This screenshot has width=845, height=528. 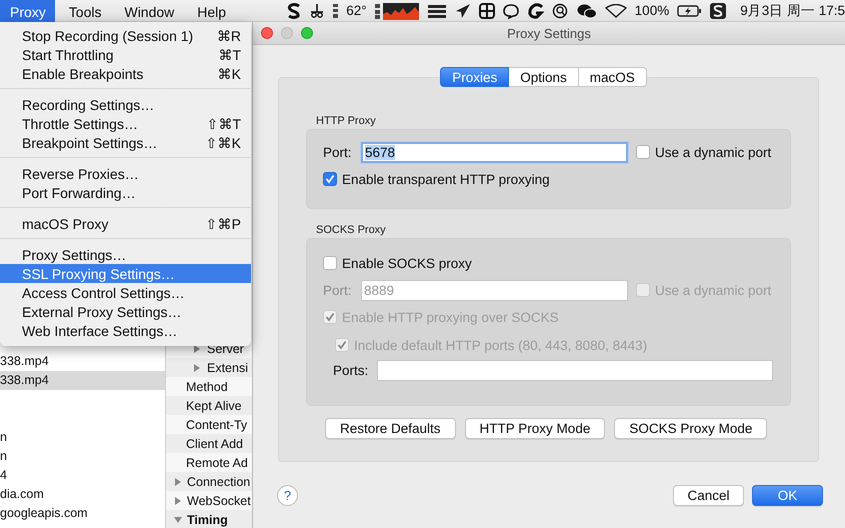 I want to click on list-row: dia.com, so click(x=82, y=494).